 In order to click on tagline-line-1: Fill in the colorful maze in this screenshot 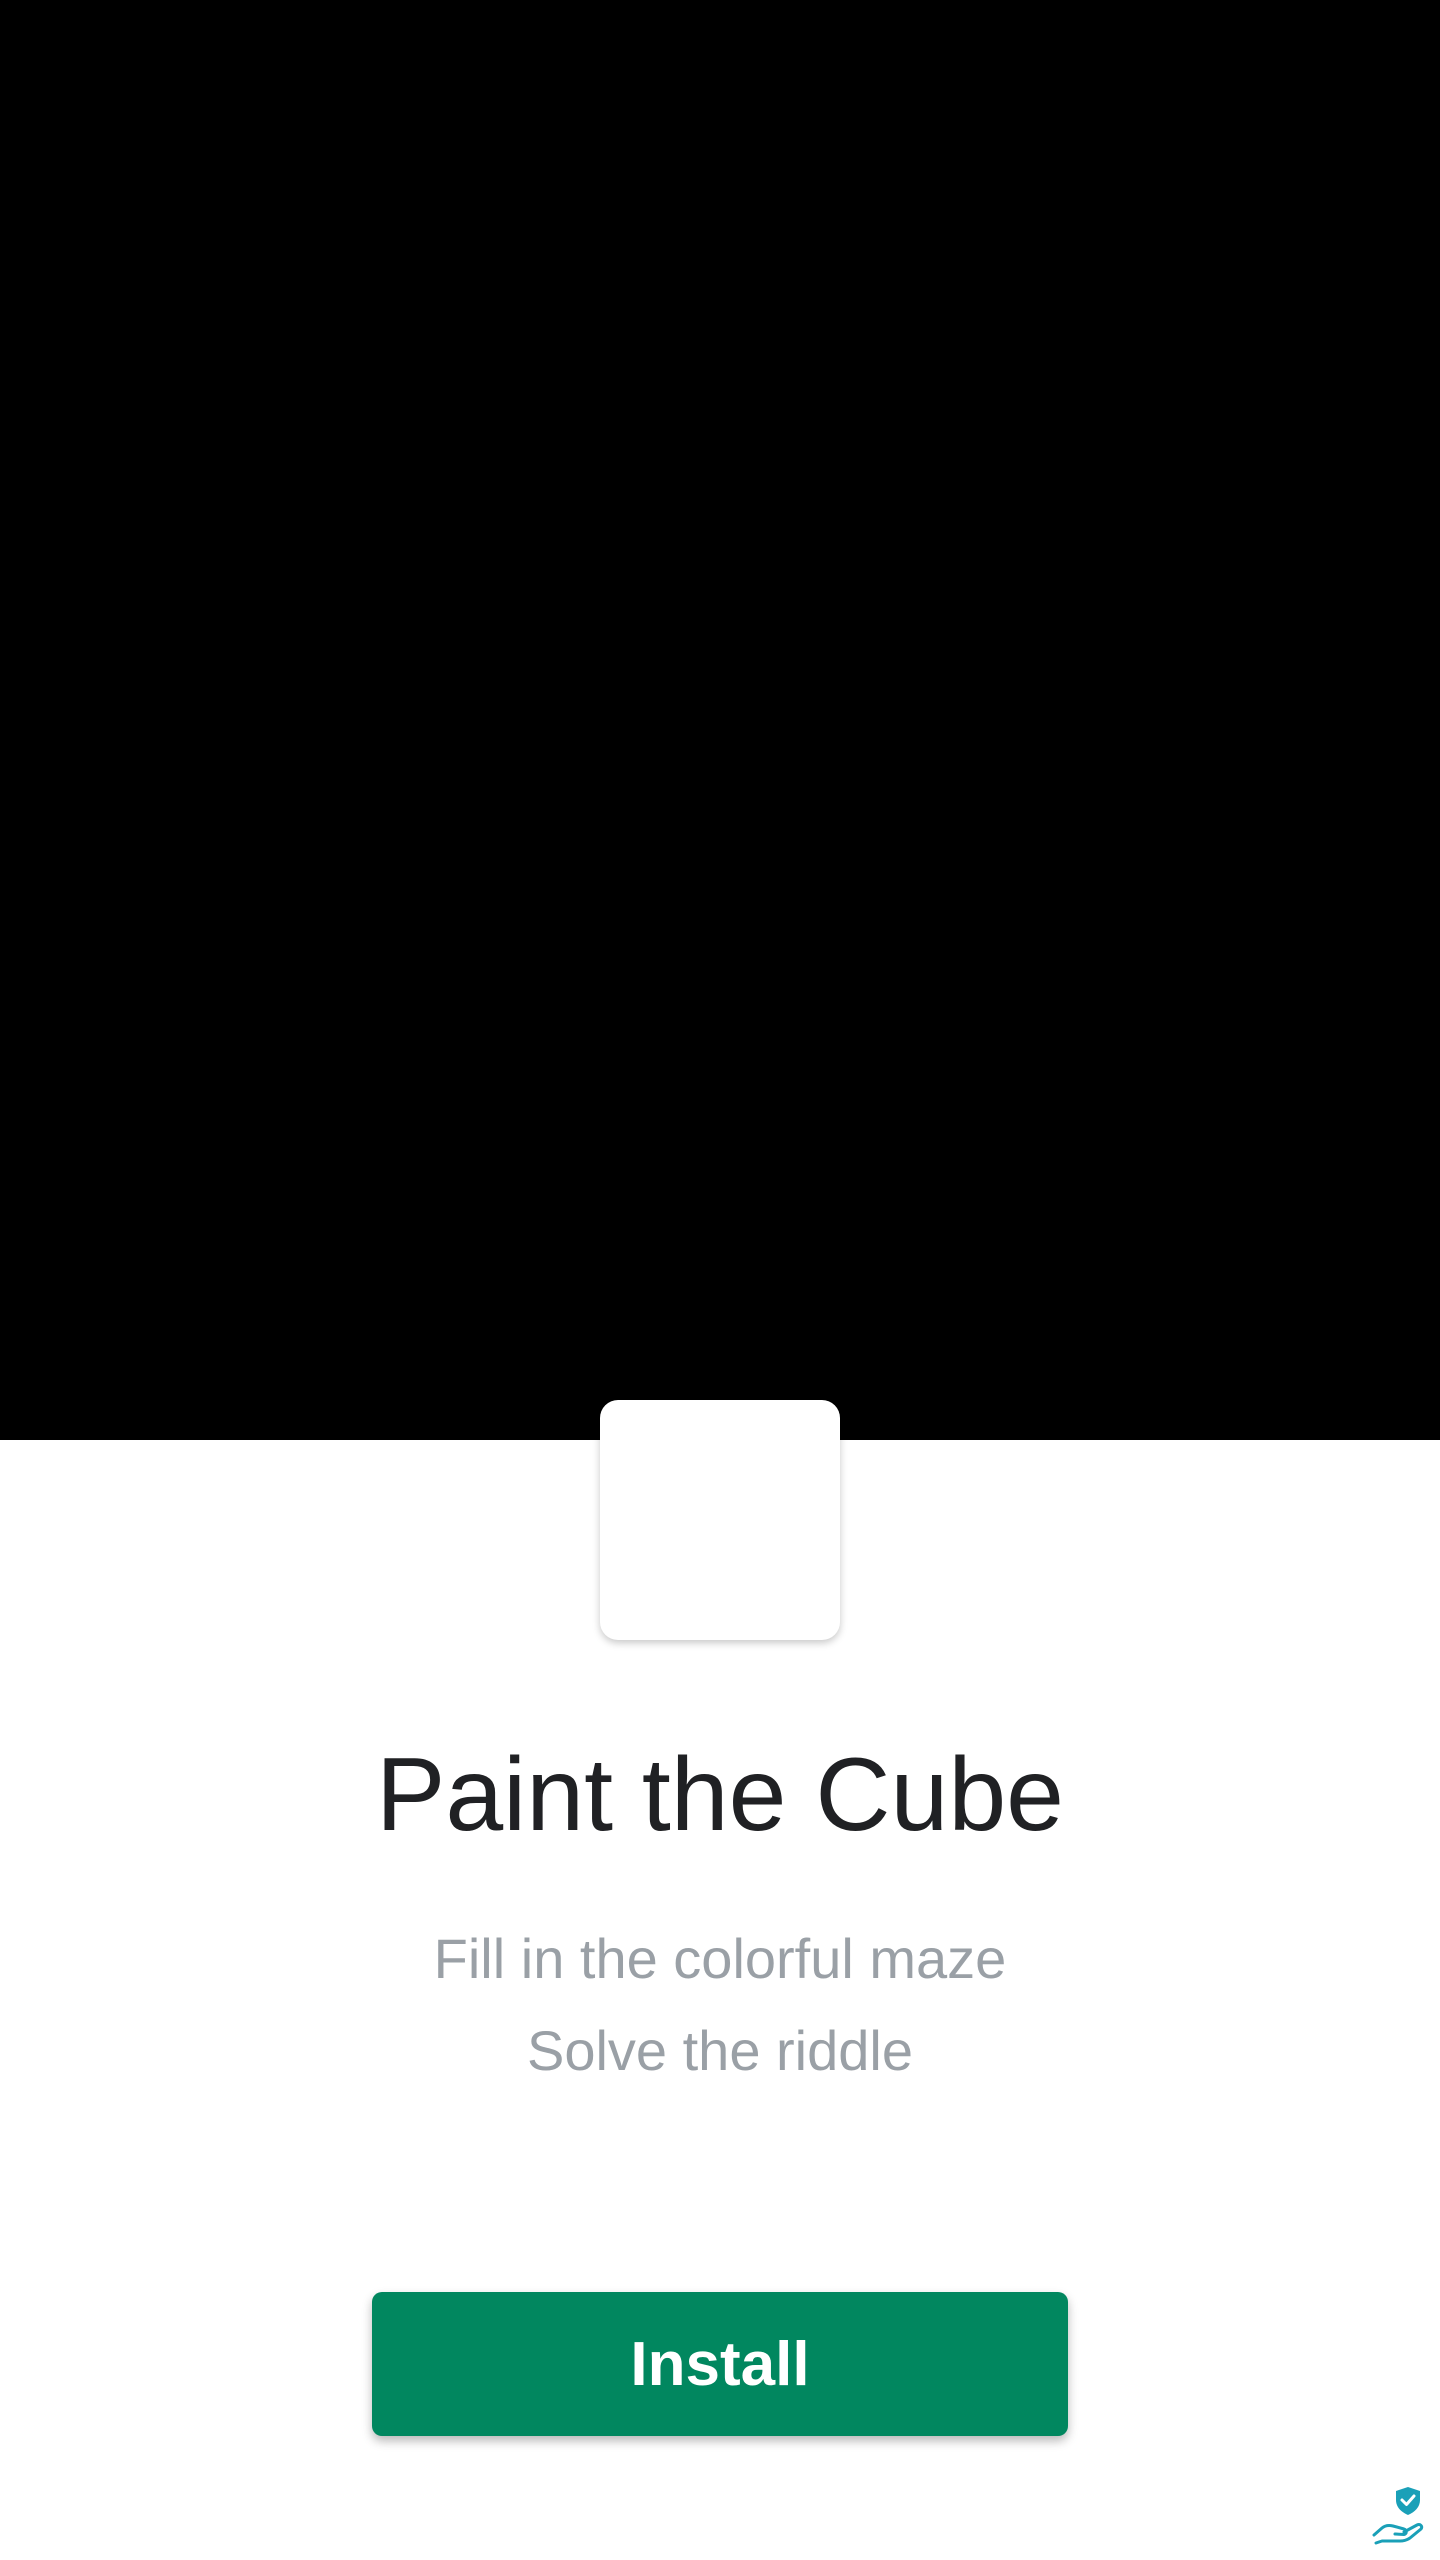, I will do `click(720, 1958)`.